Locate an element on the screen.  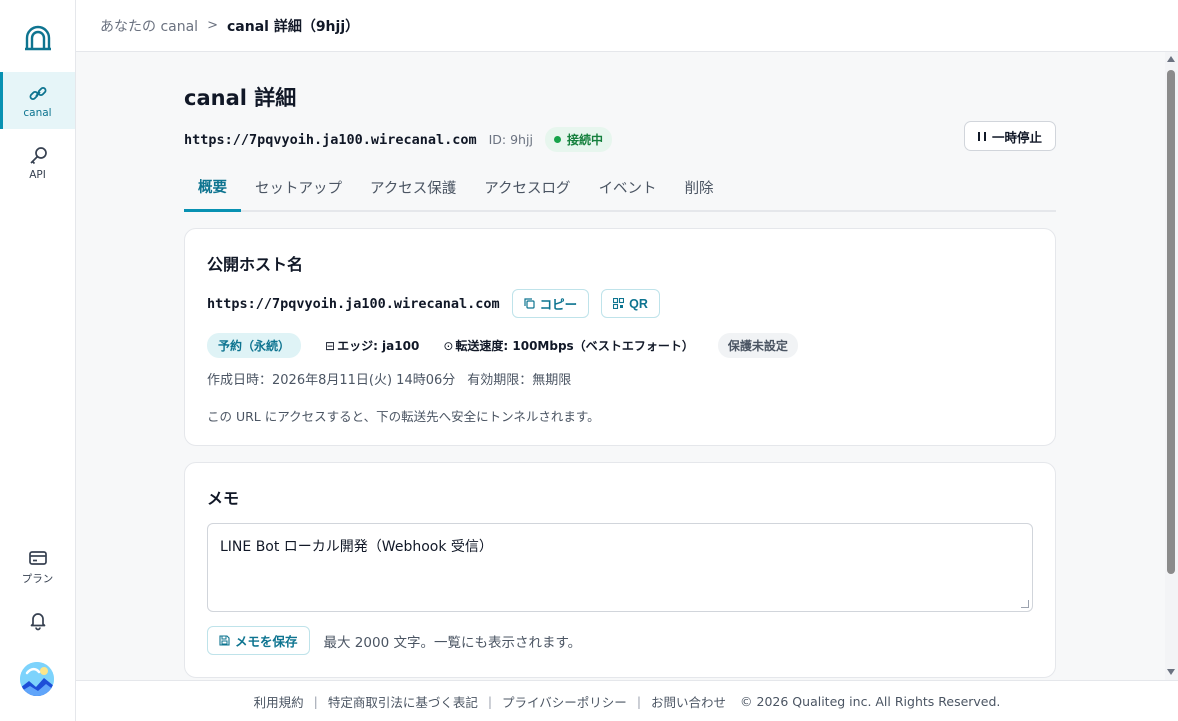
status-label: 接続中 is located at coordinates (584, 140).